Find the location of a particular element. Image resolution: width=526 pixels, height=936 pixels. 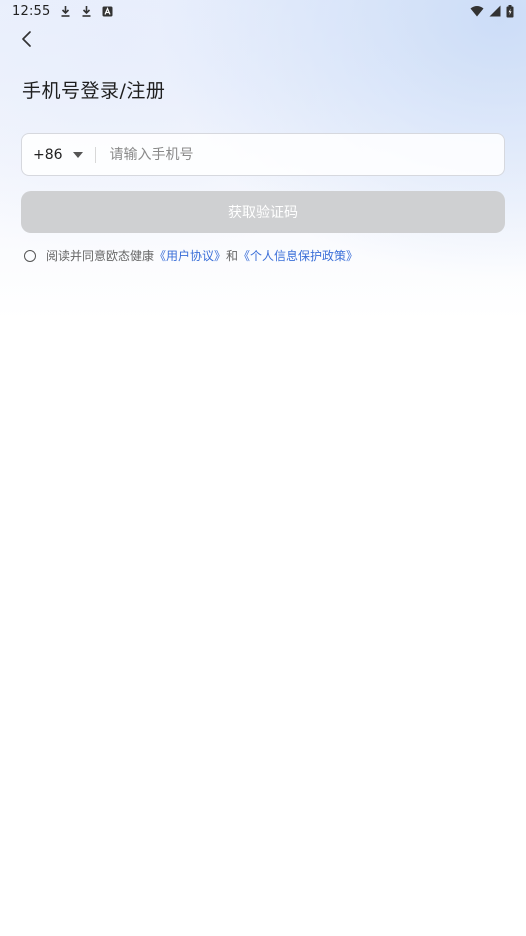

cell-signal-icon is located at coordinates (495, 11).